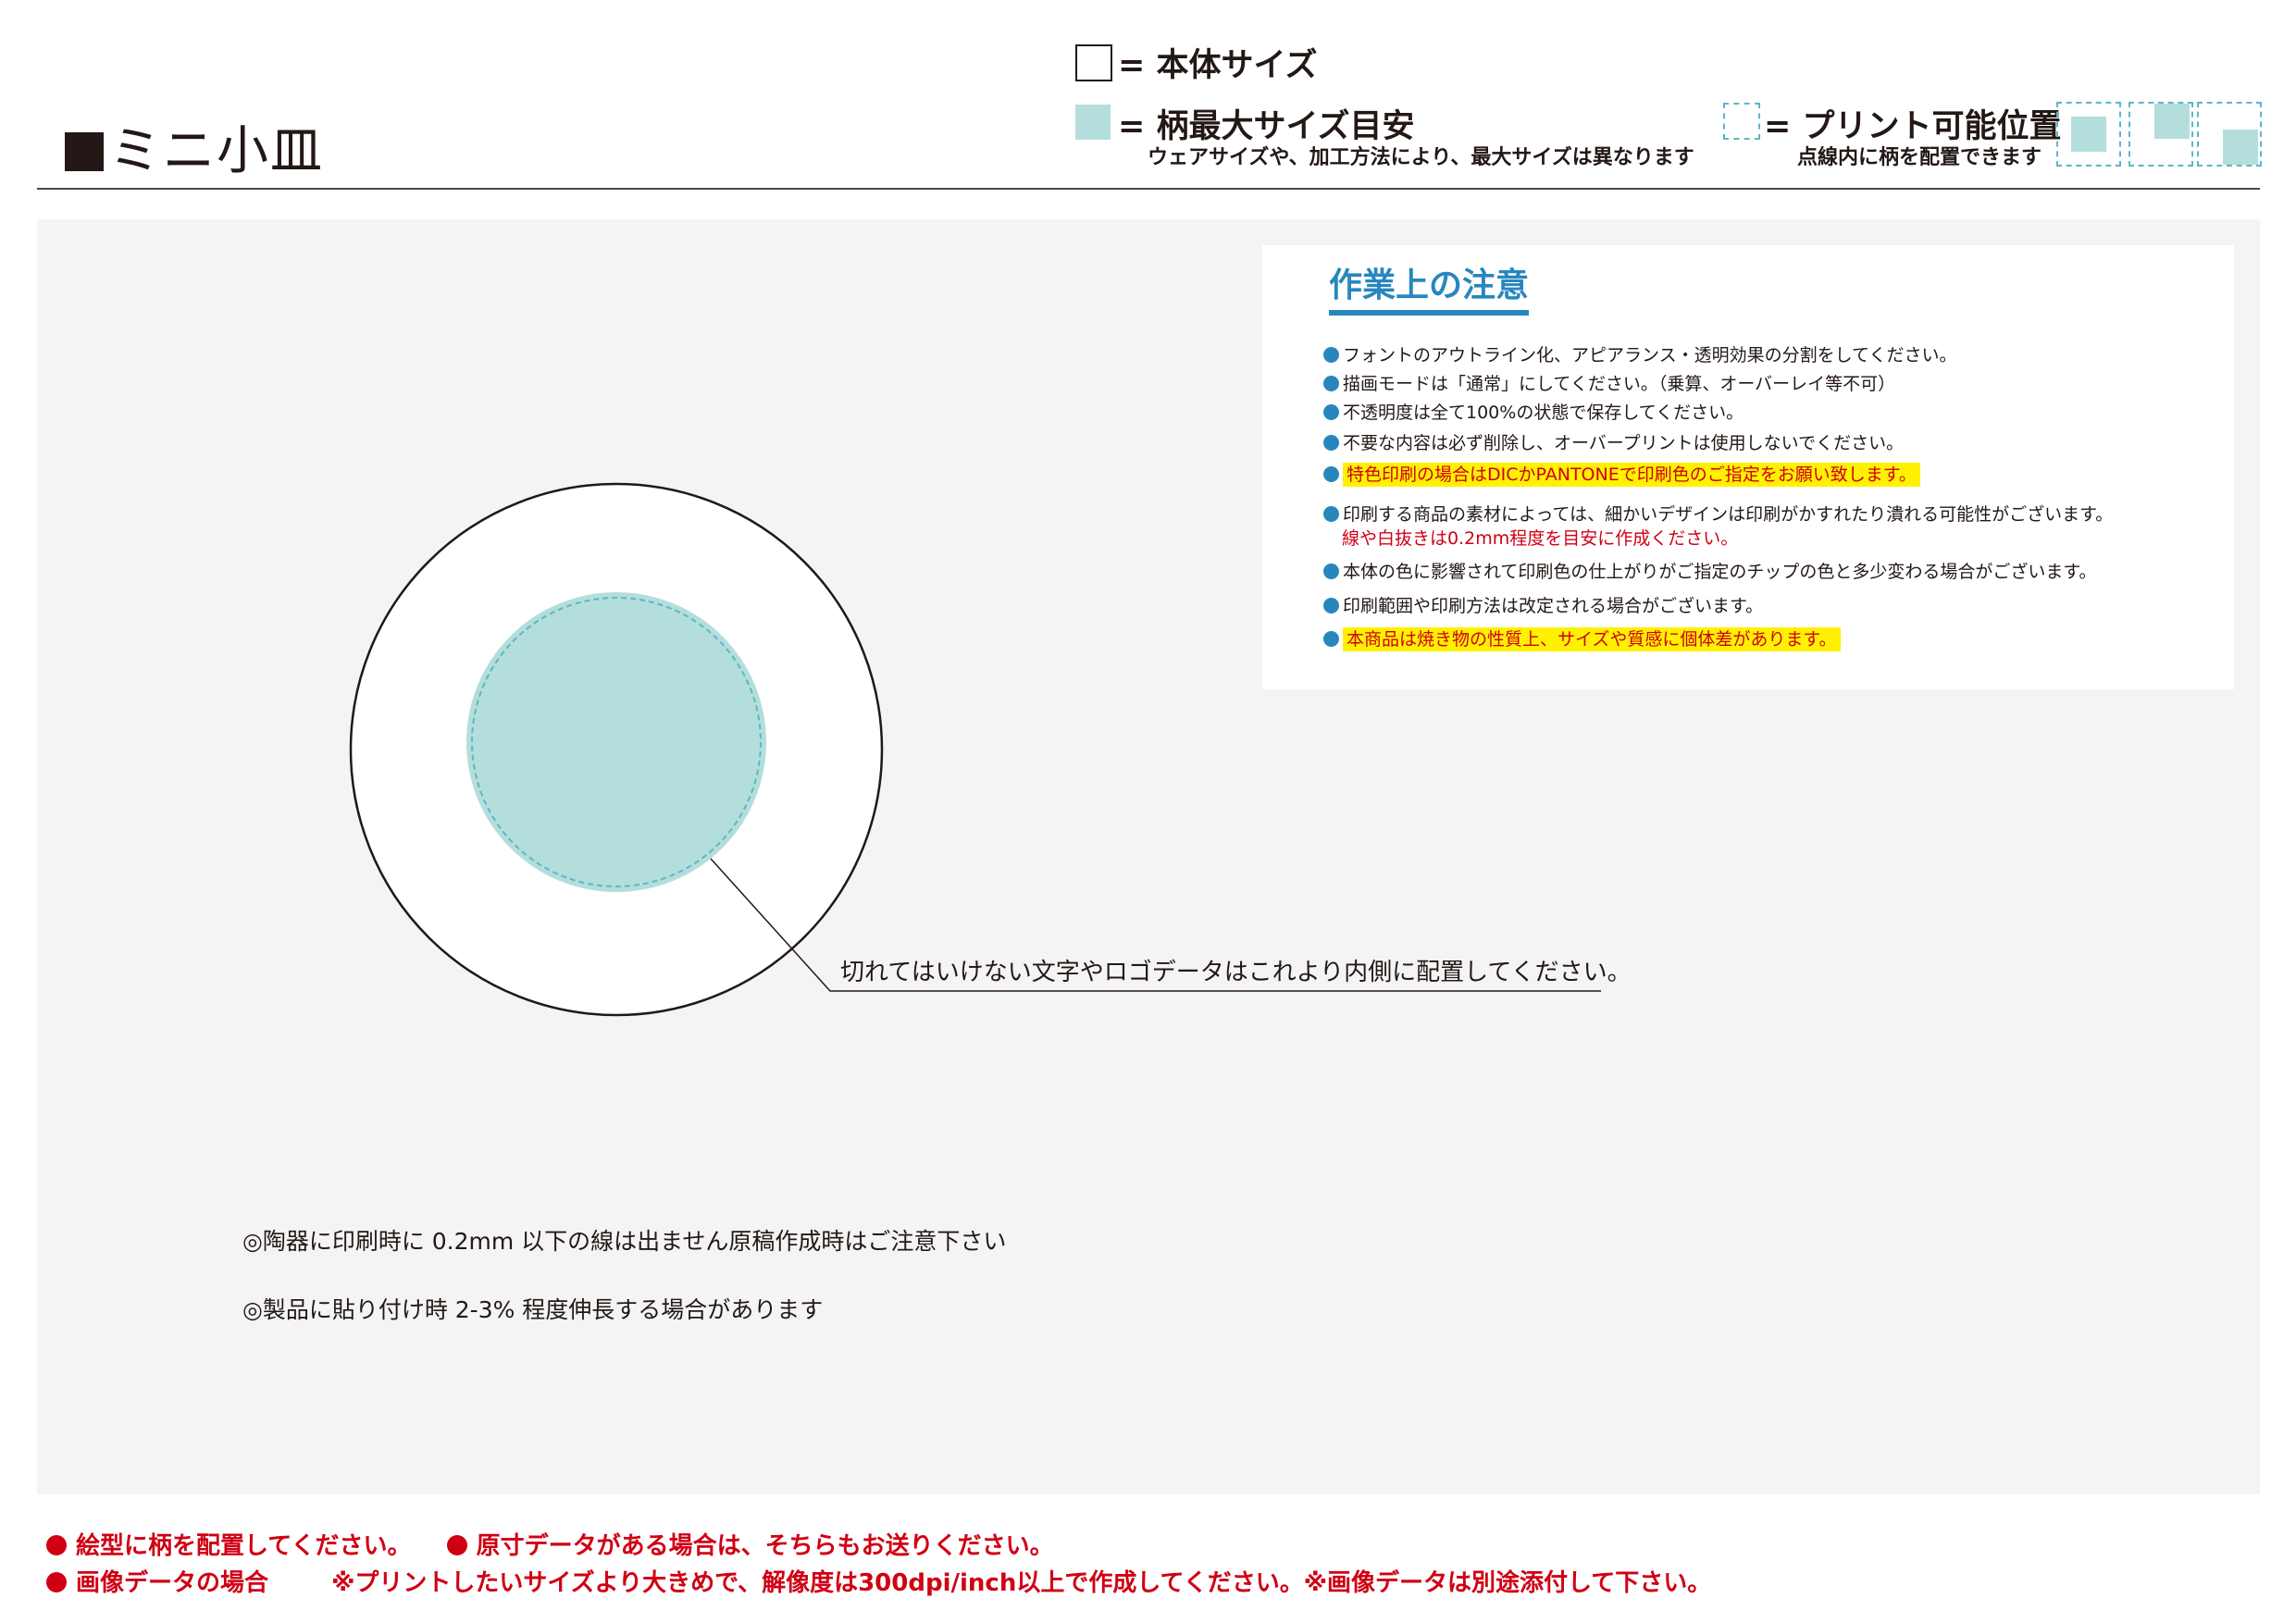  I want to click on footnote-stretch: ◎製品に貼り付け時 2-3% 程度伸長する場合があります, so click(533, 1309).